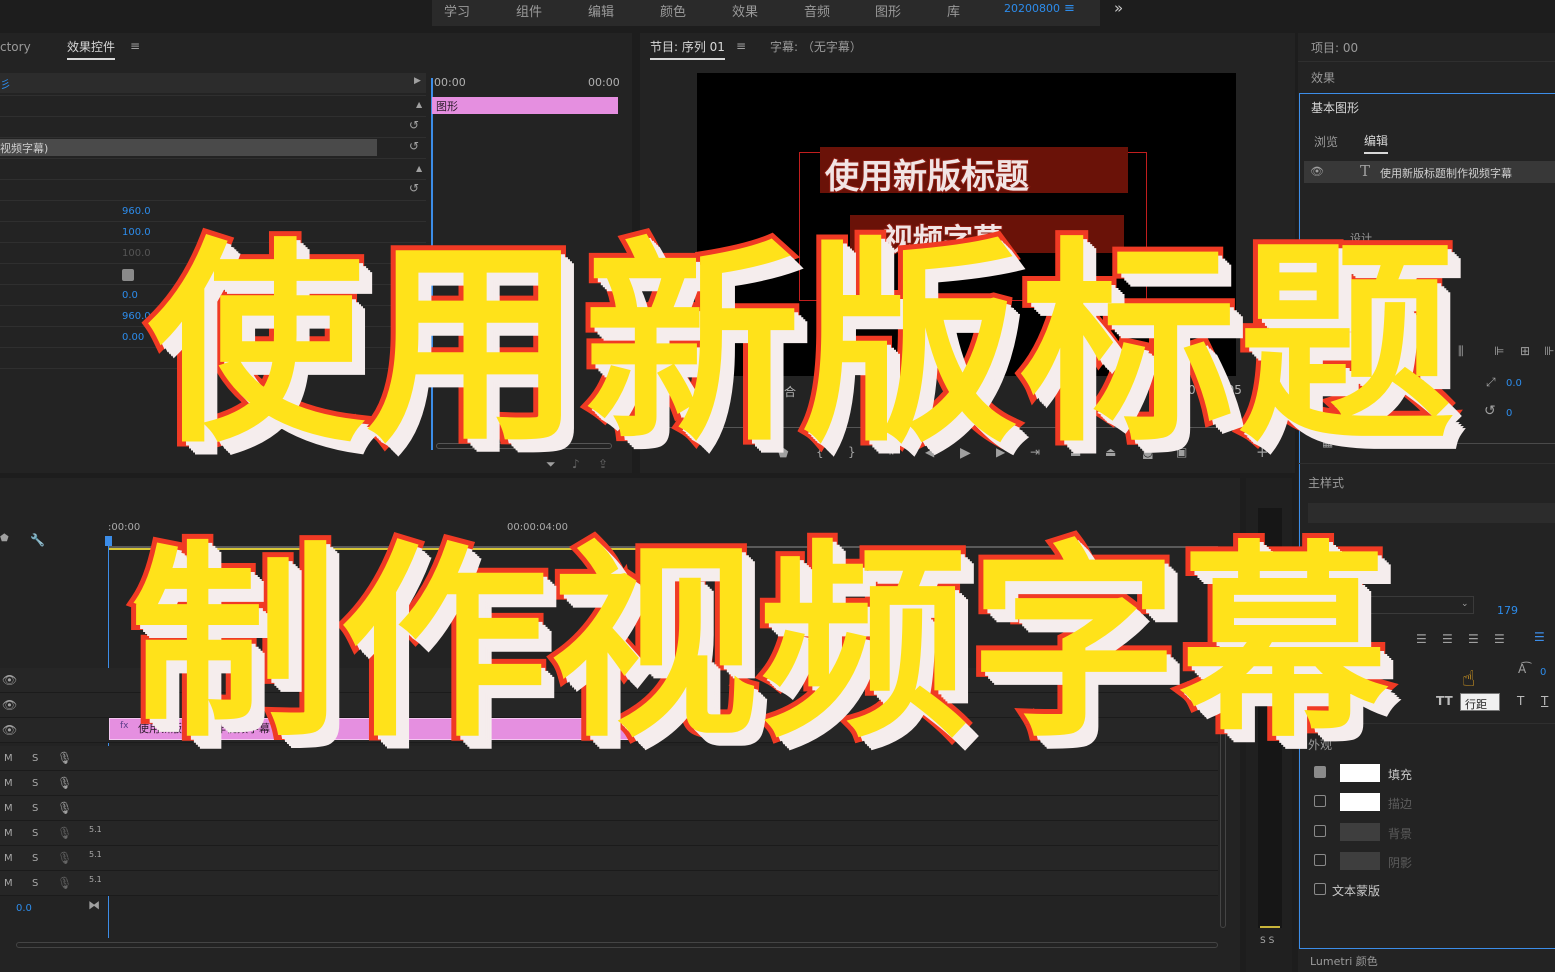 The image size is (1555, 972). I want to click on workspace-tab-color: 颜色, so click(673, 10).